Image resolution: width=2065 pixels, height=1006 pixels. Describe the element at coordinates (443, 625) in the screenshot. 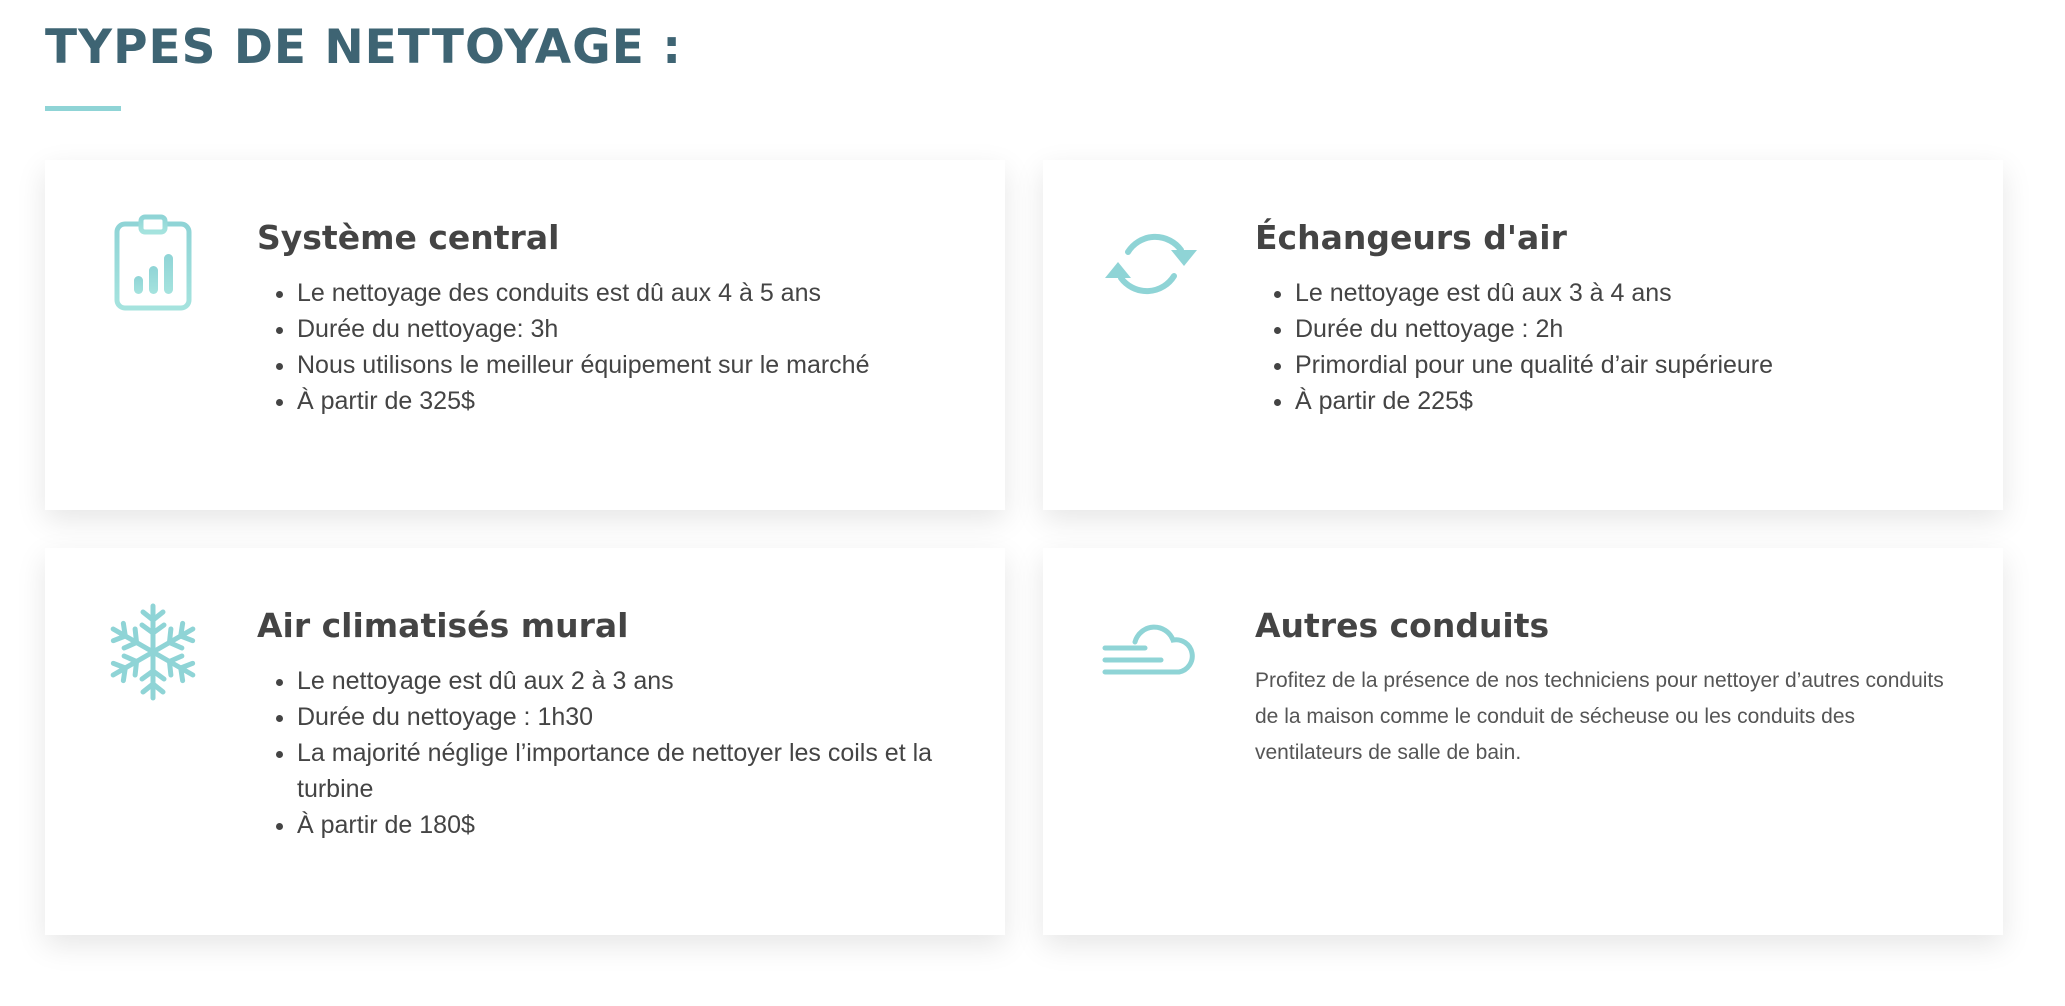

I see `card-title: Air climatisés mural` at that location.